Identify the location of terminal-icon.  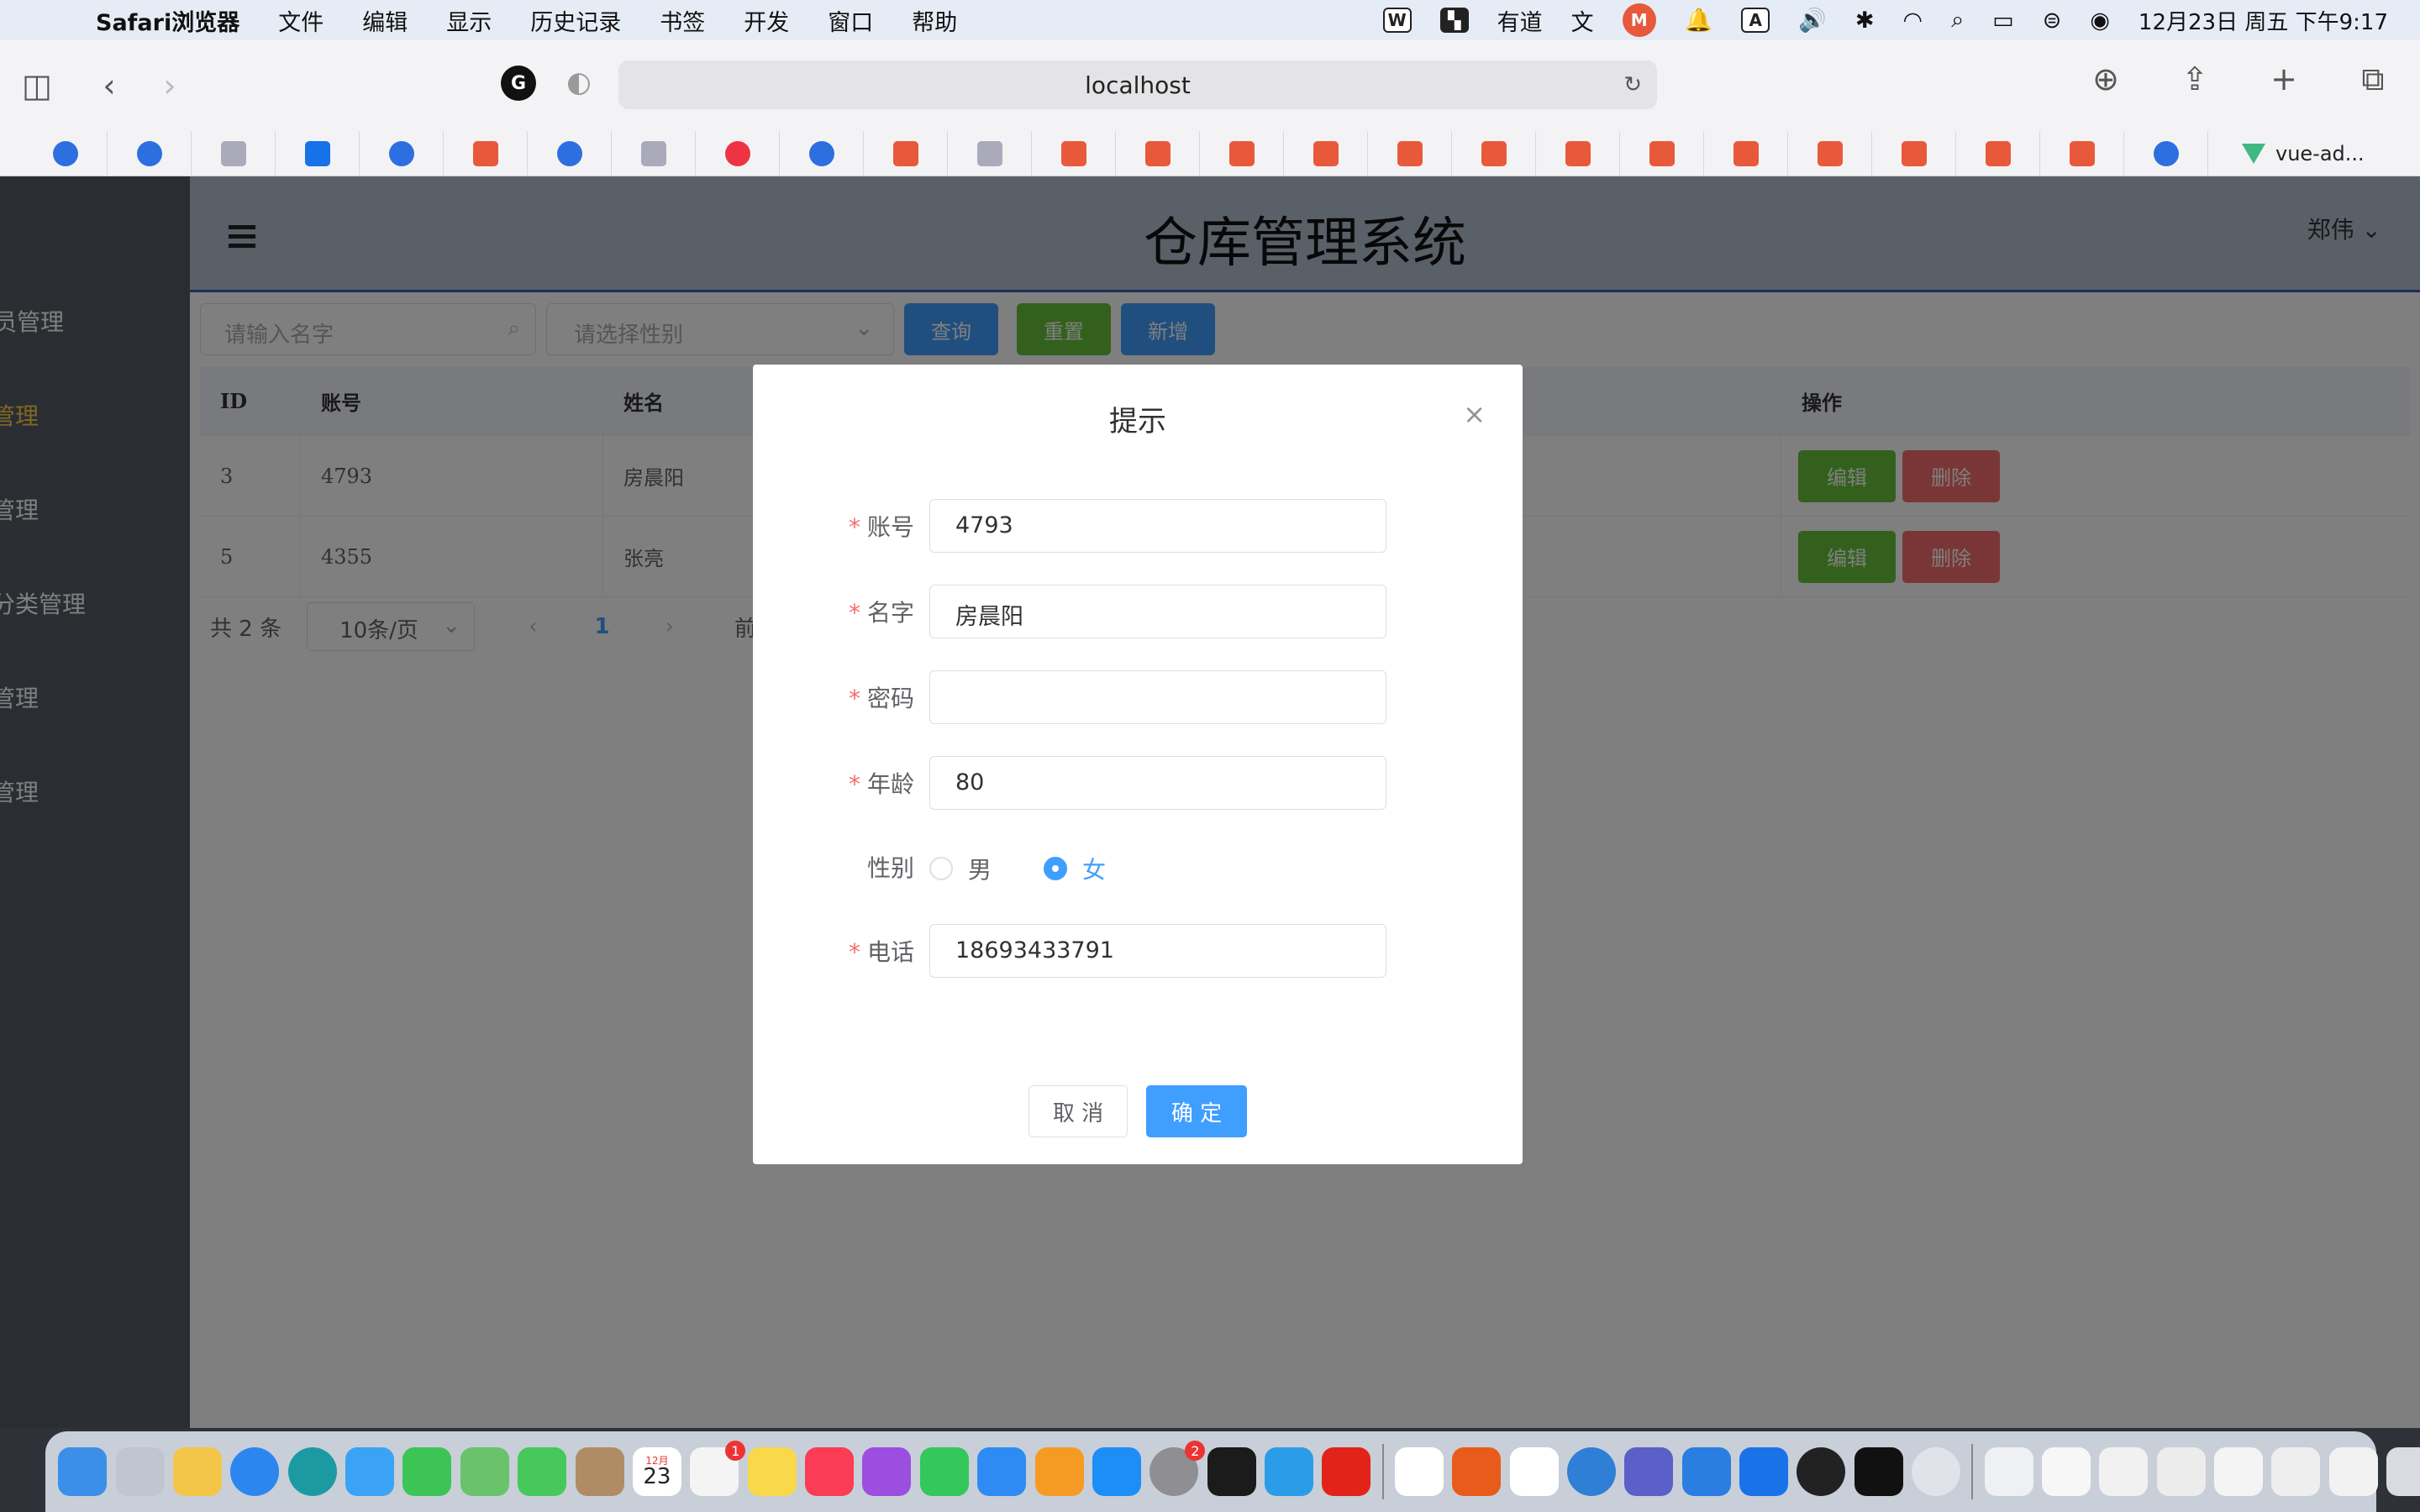
(1231, 1471).